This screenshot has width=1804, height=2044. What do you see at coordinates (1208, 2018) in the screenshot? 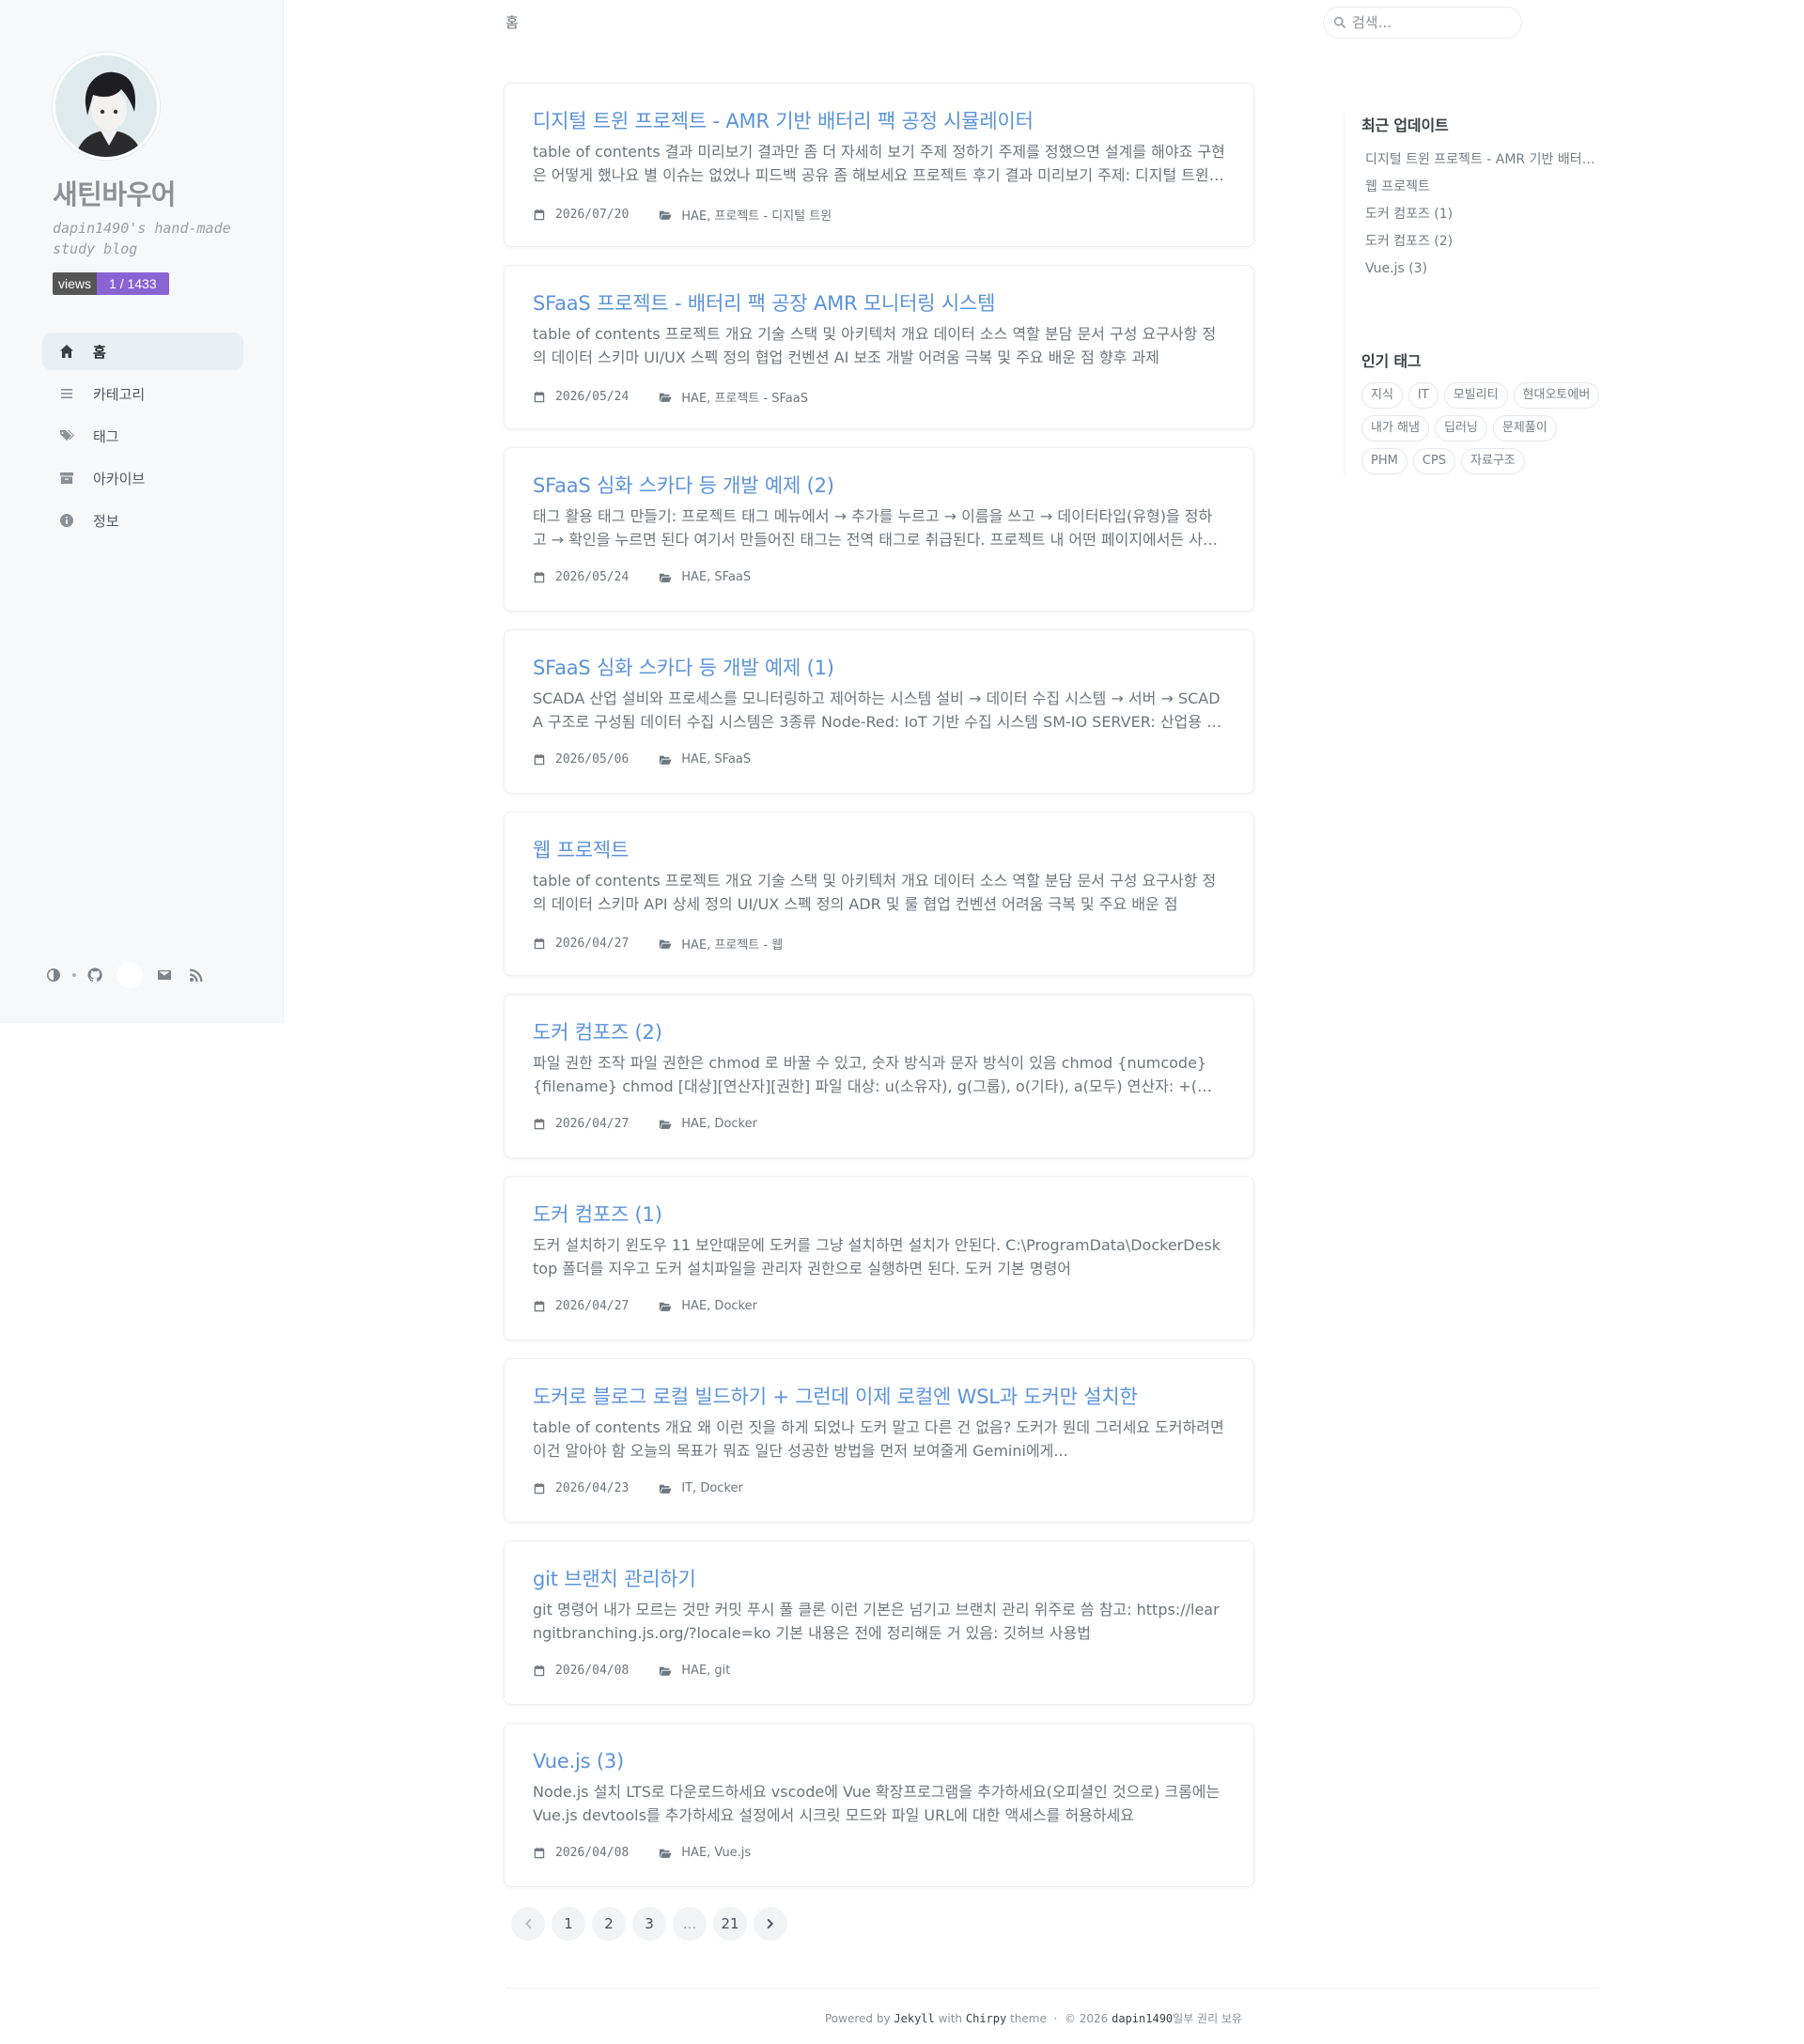
I see `footer-rights: 일부 권리 보유` at bounding box center [1208, 2018].